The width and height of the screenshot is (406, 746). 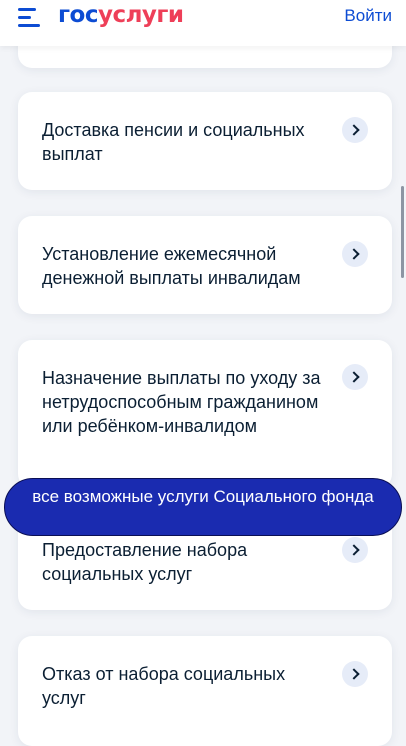 What do you see at coordinates (203, 496) in the screenshot?
I see `caption-text: все возможные услуги Социального фонда` at bounding box center [203, 496].